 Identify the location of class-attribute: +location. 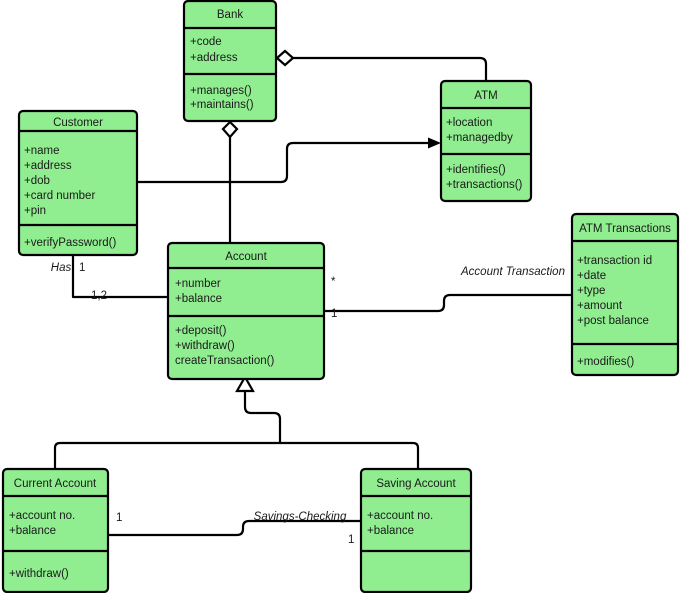
(469, 123).